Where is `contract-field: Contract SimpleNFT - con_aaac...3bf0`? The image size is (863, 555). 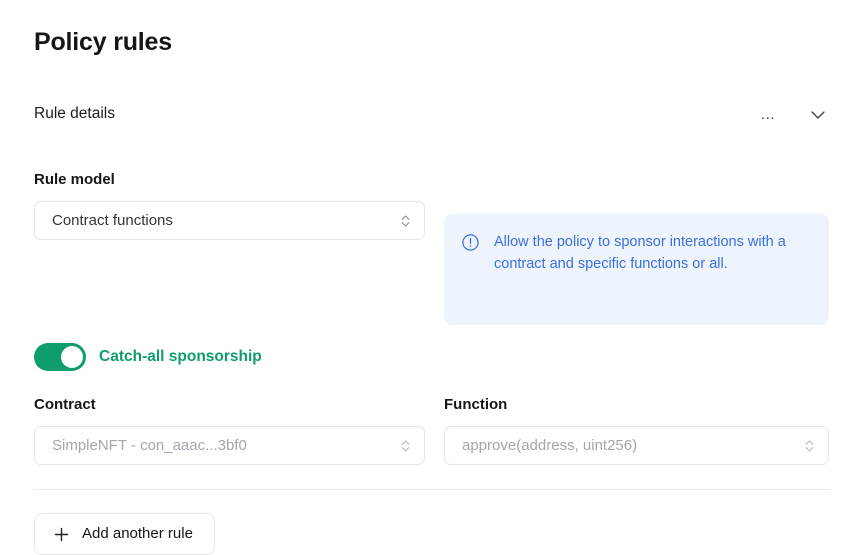 contract-field: Contract SimpleNFT - con_aaac...3bf0 is located at coordinates (229, 430).